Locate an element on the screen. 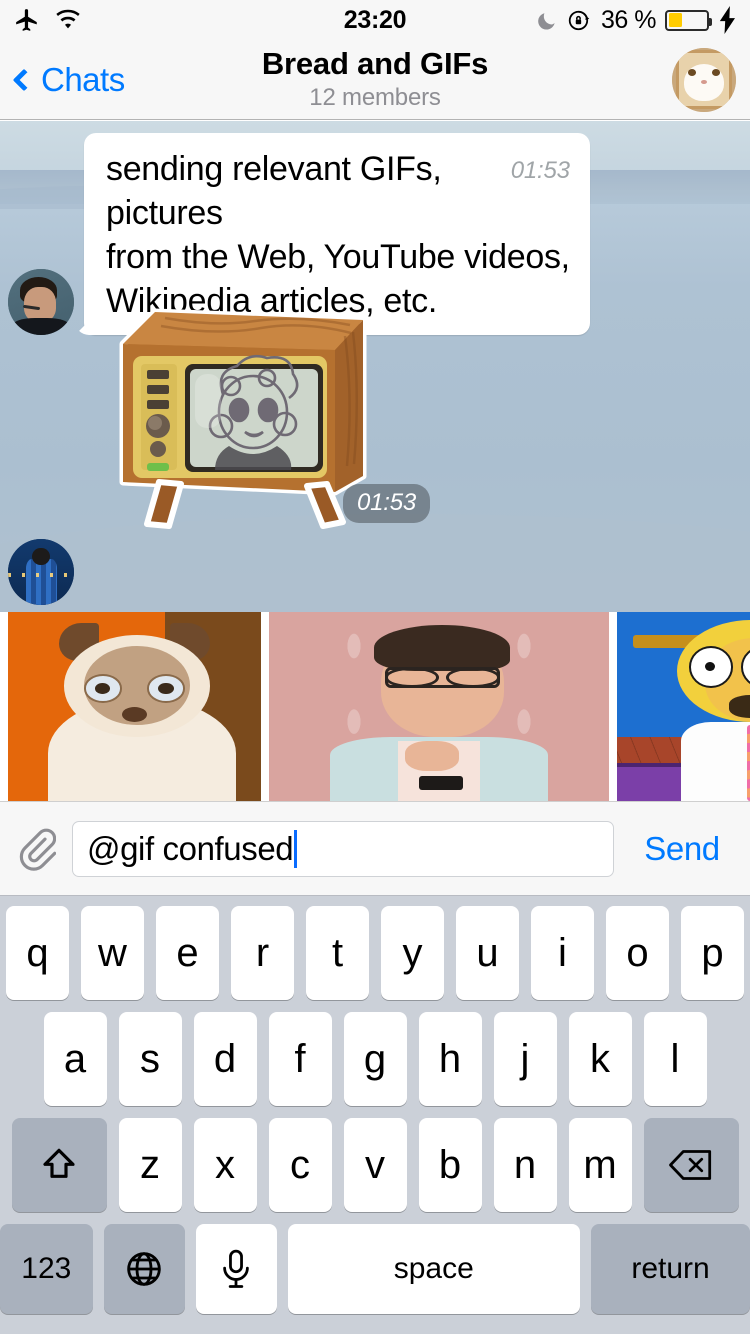  key-n: n is located at coordinates (525, 1165).